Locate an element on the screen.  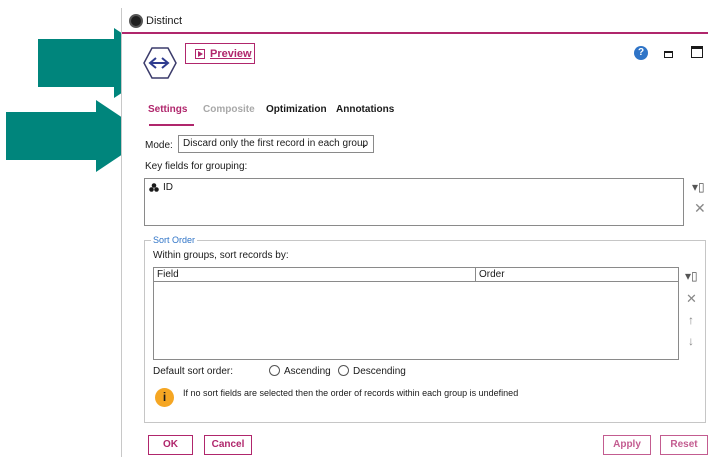
key-fields-list: ID is located at coordinates (414, 202).